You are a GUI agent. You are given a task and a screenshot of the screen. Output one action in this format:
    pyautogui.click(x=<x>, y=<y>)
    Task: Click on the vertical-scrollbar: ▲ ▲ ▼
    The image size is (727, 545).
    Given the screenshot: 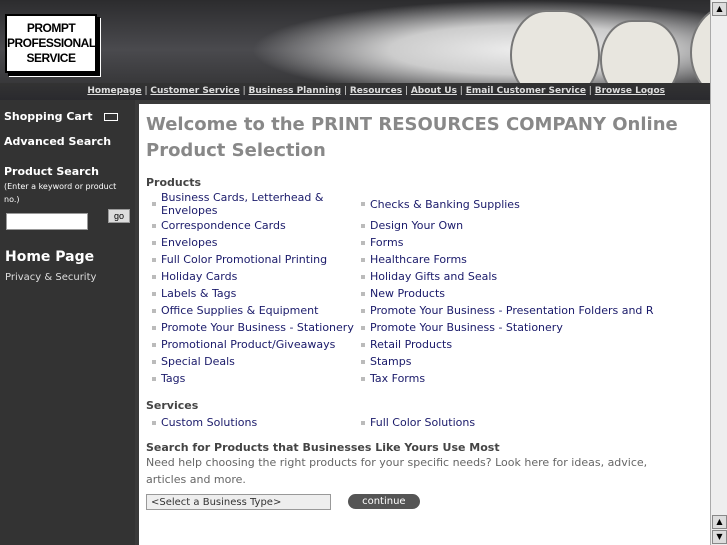 What is the action you would take?
    pyautogui.click(x=718, y=272)
    